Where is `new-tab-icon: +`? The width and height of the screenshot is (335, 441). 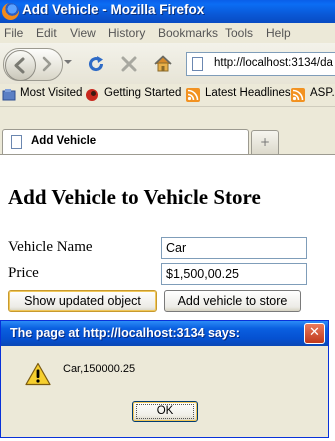
new-tab-icon: + is located at coordinates (265, 142).